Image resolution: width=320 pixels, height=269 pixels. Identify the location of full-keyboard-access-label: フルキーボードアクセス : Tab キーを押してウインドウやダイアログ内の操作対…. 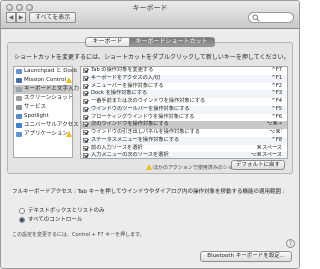
(148, 192).